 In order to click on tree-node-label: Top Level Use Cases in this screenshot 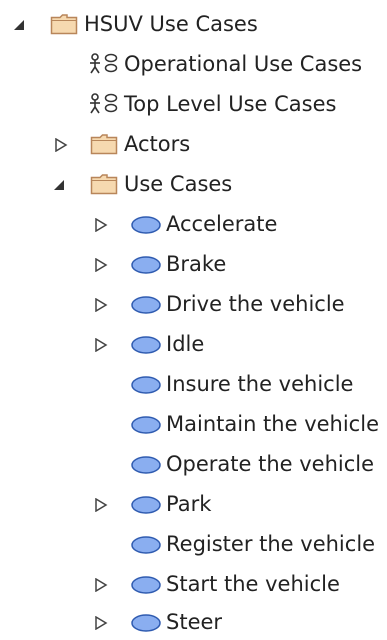, I will do `click(230, 104)`.